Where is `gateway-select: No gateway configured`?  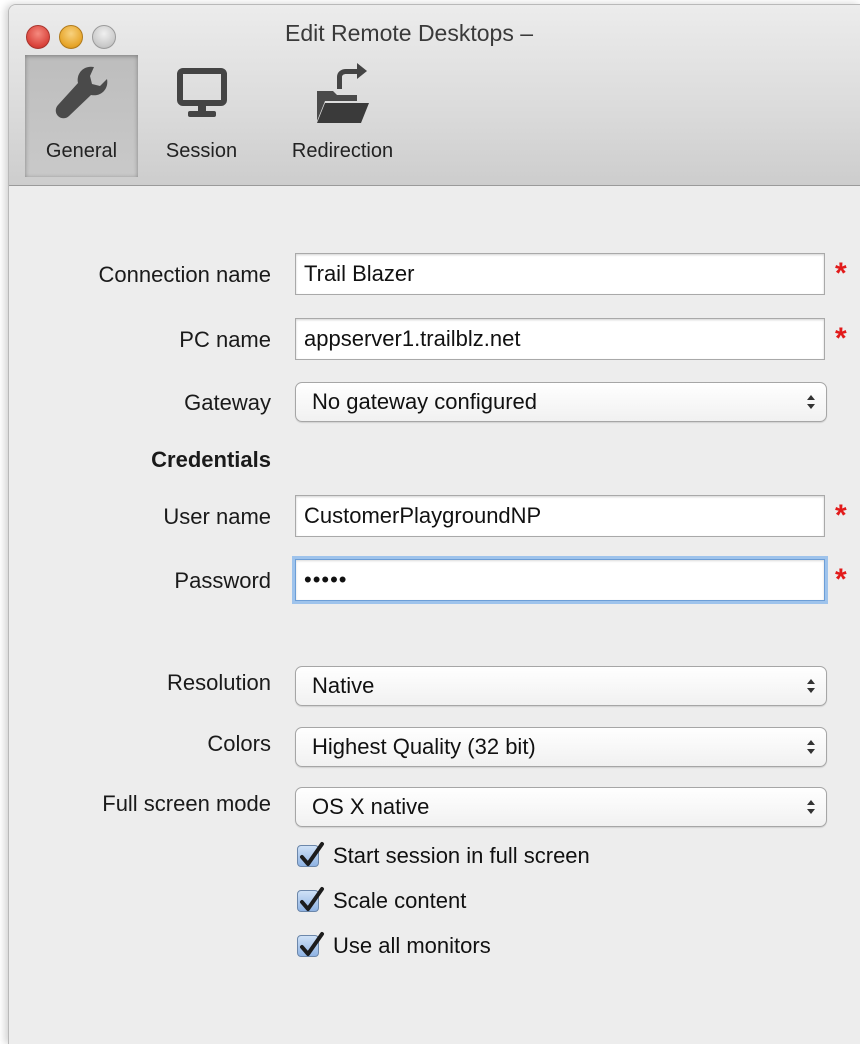
gateway-select: No gateway configured is located at coordinates (561, 402).